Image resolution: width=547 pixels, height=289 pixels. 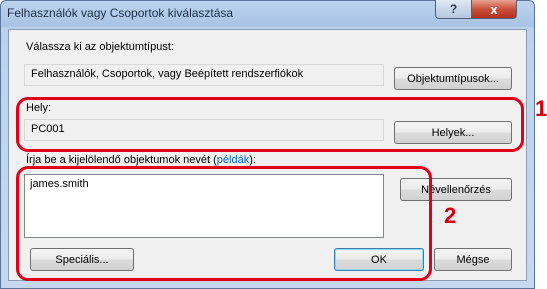 I want to click on examples-link: példák, so click(x=233, y=160).